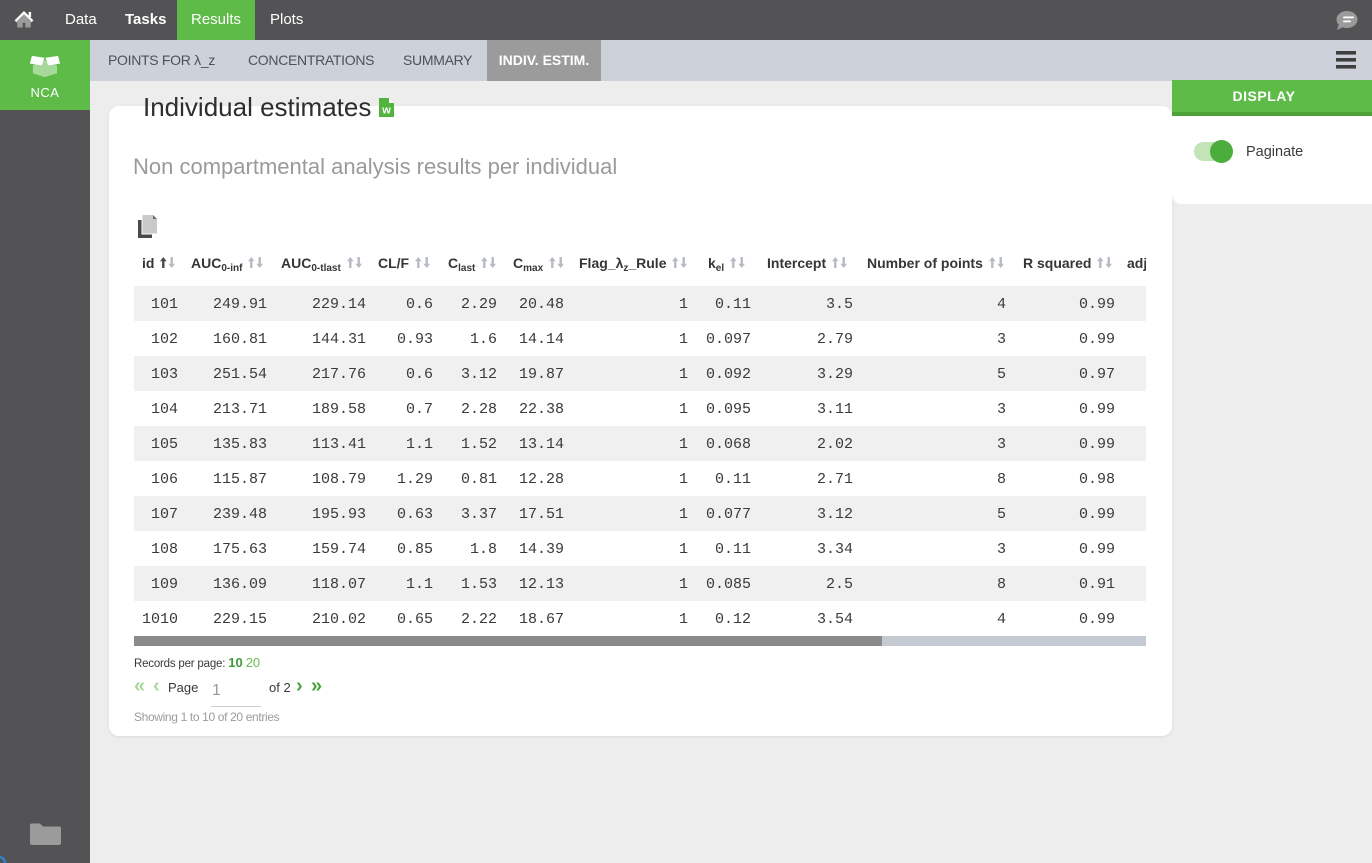 This screenshot has width=1372, height=863. Describe the element at coordinates (386, 111) in the screenshot. I see `svg-text: w` at that location.